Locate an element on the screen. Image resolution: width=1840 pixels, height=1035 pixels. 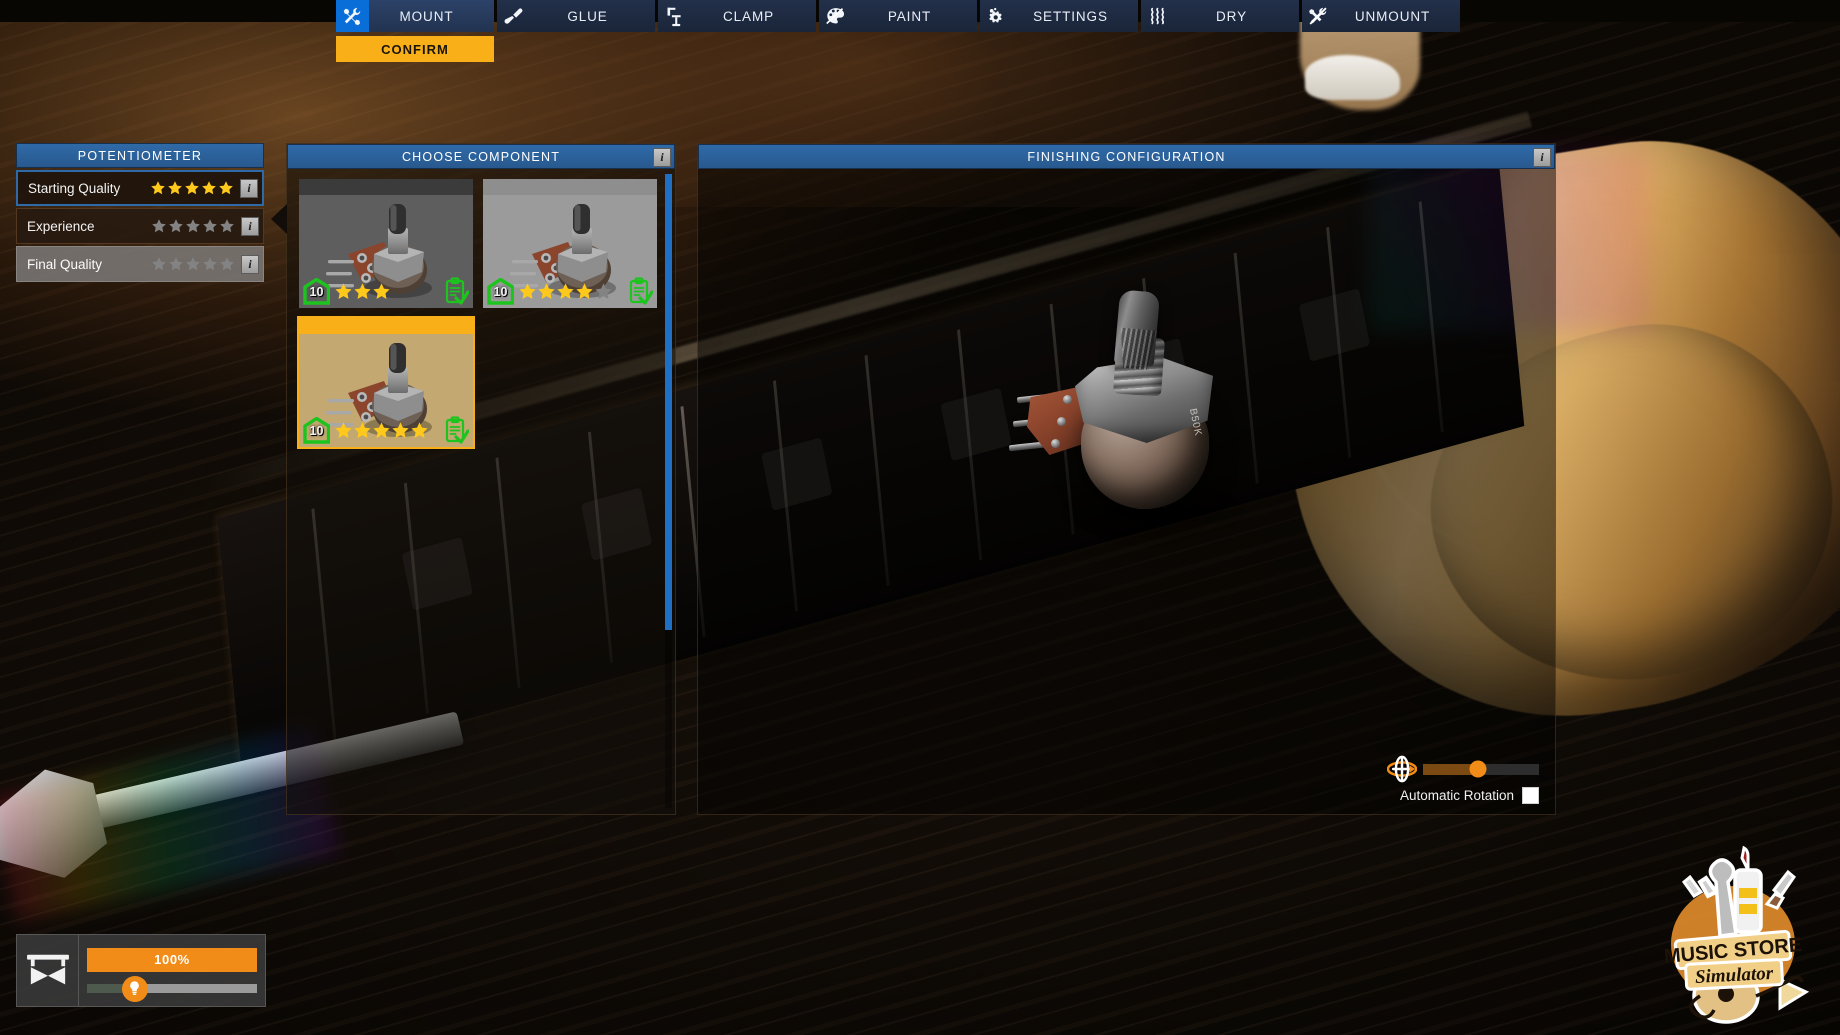
toolbar-tab-settings: SETTINGS is located at coordinates (1059, 16).